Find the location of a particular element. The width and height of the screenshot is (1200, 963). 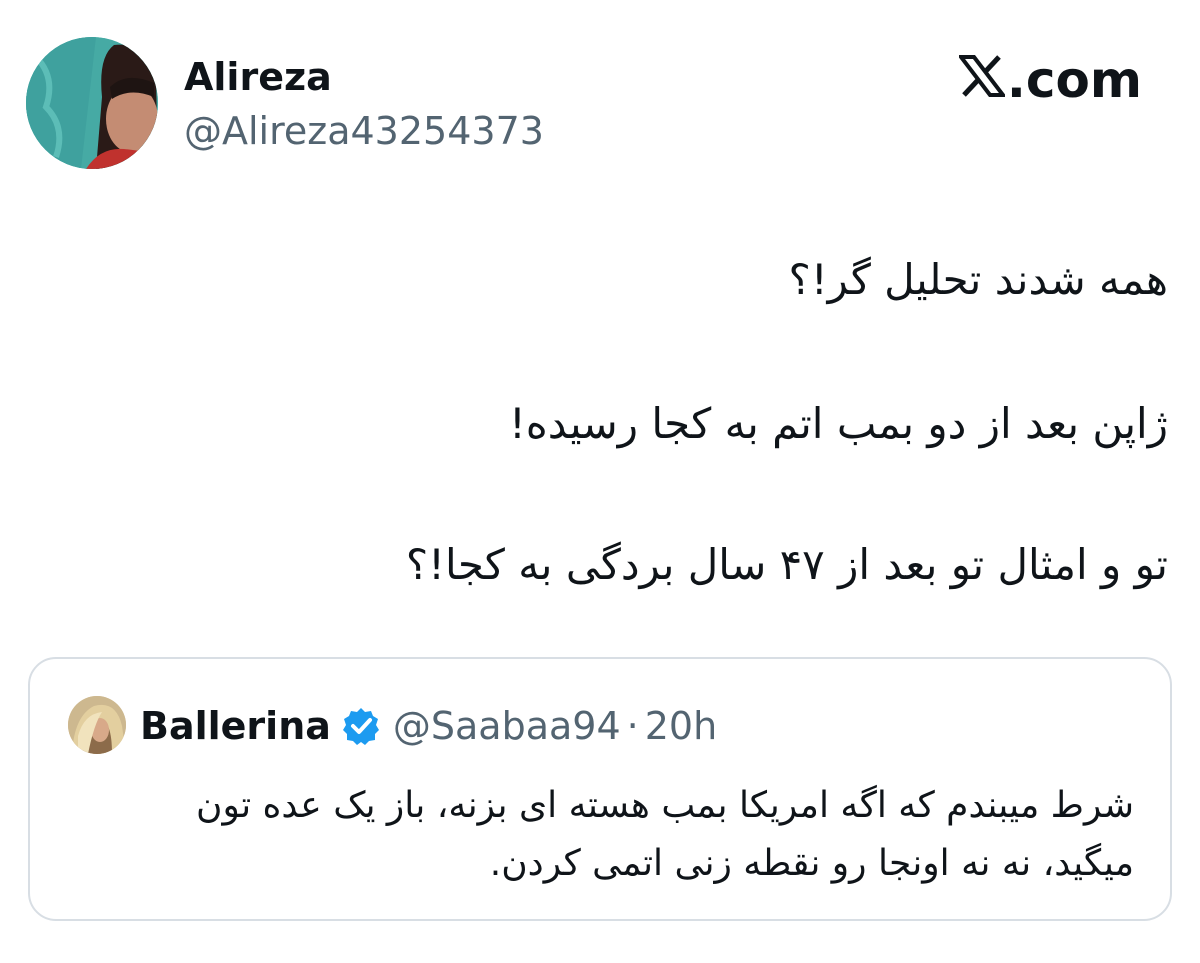

tweet-text-line-2: ژاپن بعد از دو بمب اتم به کجا رسیده! is located at coordinates (838, 423).